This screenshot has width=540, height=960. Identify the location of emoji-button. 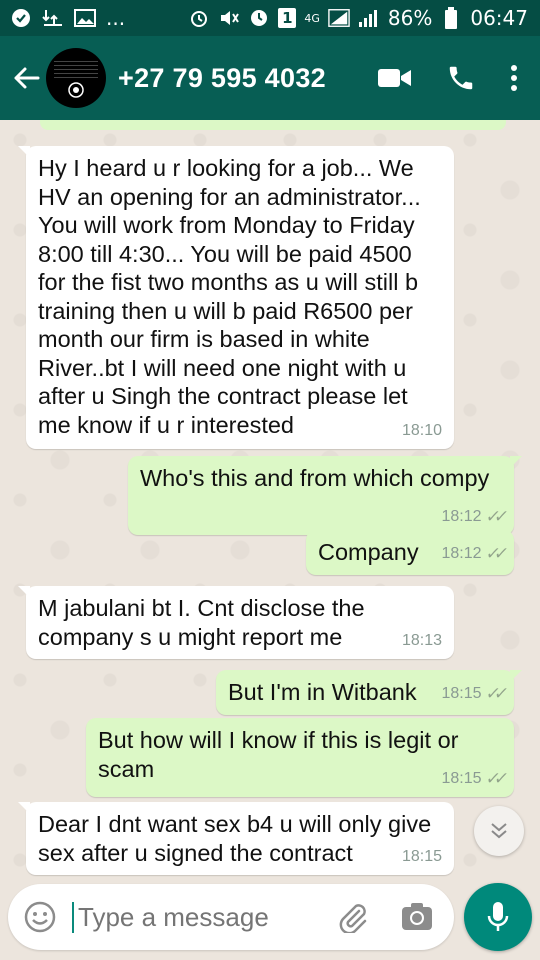
(40, 917).